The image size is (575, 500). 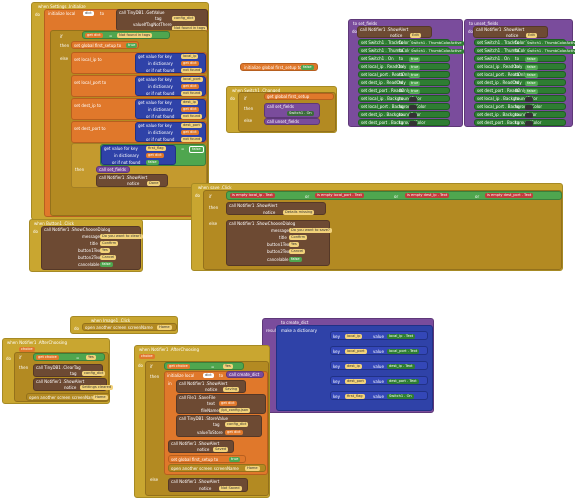 What do you see at coordinates (147, 356) in the screenshot?
I see `choice-param: choice` at bounding box center [147, 356].